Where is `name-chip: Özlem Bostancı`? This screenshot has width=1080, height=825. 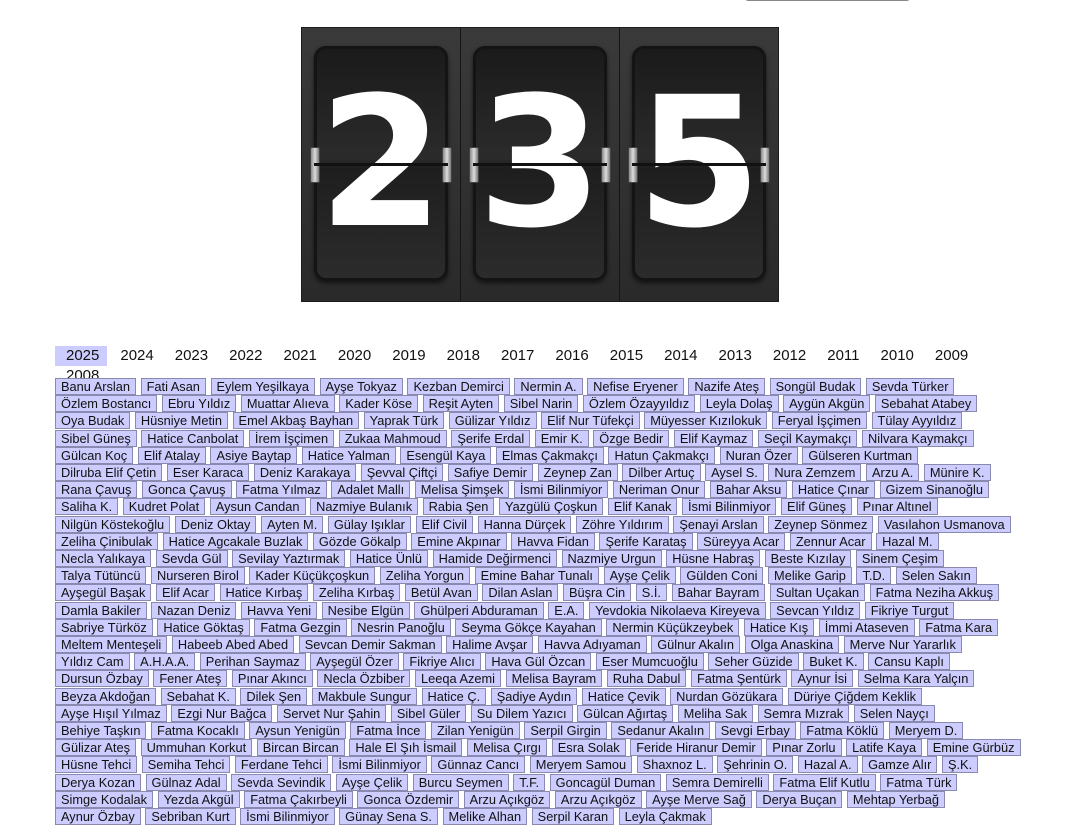 name-chip: Özlem Bostancı is located at coordinates (106, 404).